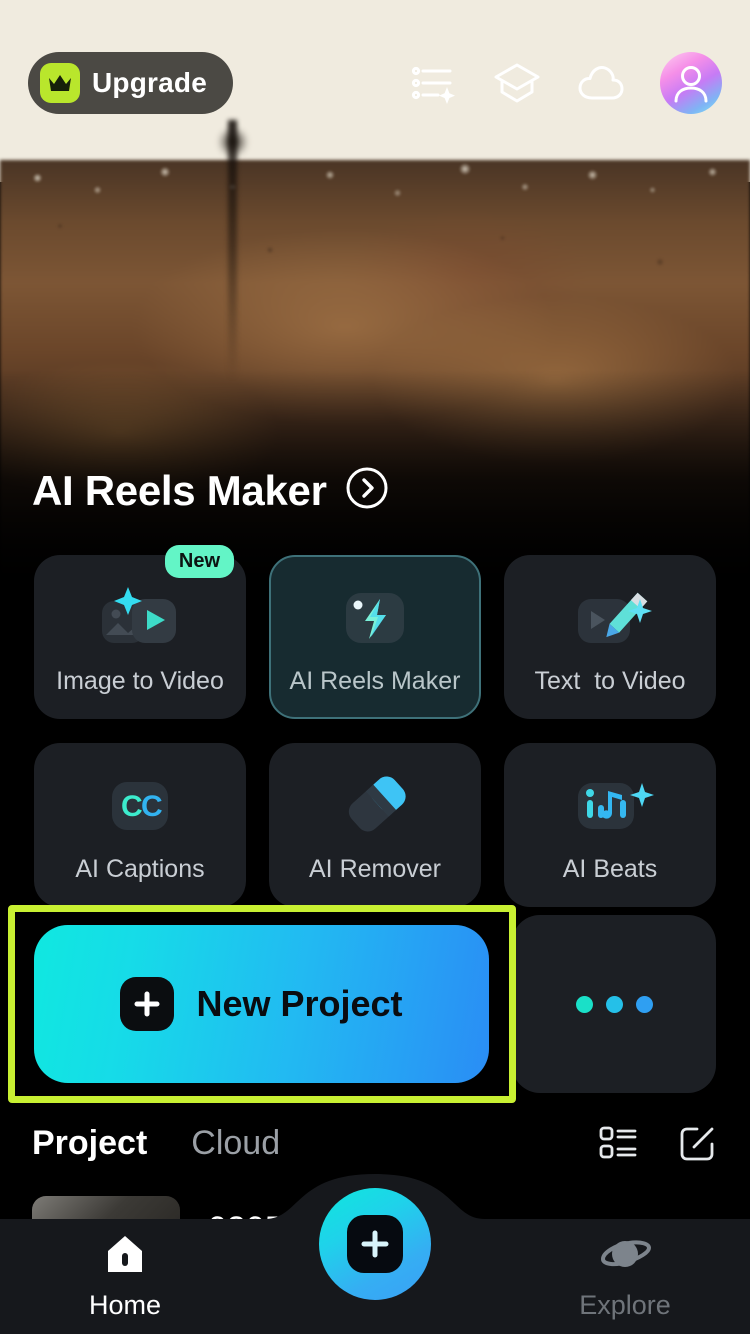  I want to click on nav-item-home: Home, so click(125, 1277).